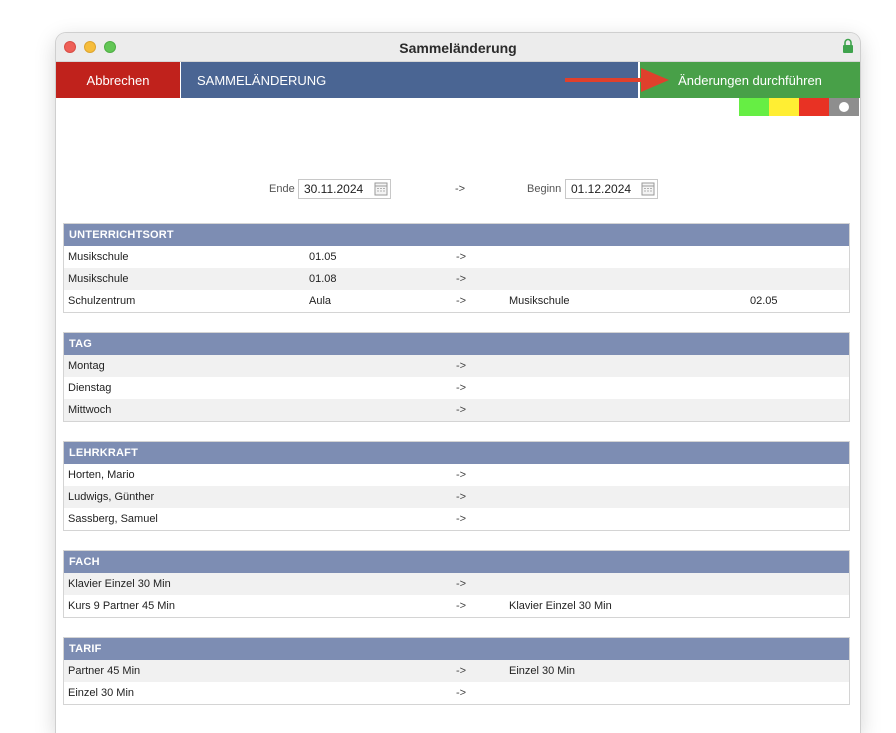  I want to click on table-row: Schulzentrum Aula -> Musikschule 02.05, so click(456, 301).